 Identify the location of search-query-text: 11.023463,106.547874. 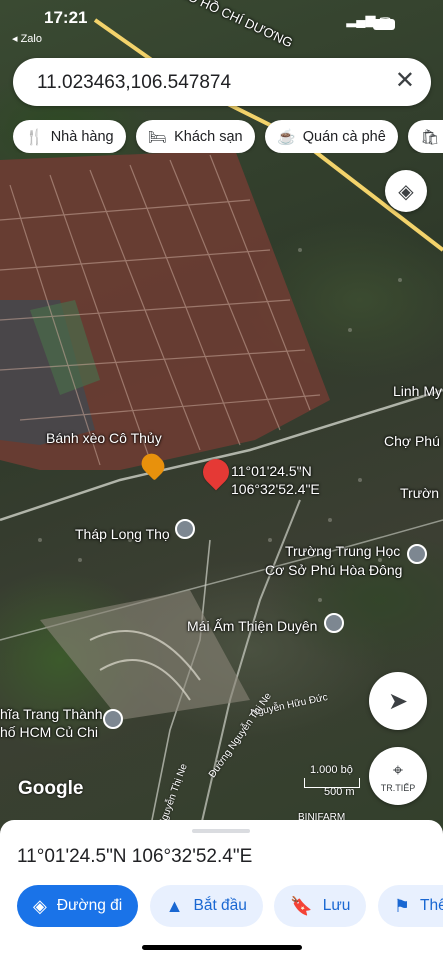
(134, 83).